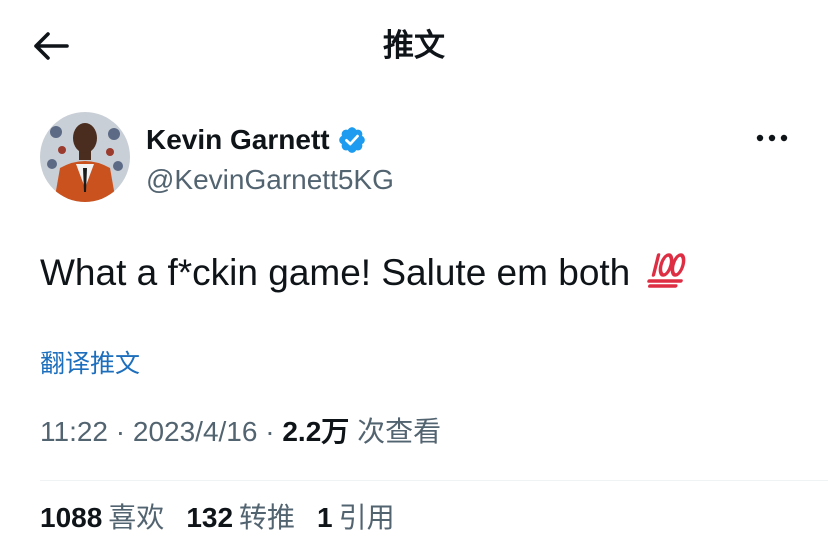 The height and width of the screenshot is (553, 828). I want to click on tweet-text: What a f*ckin game! Salute em both, so click(363, 273).